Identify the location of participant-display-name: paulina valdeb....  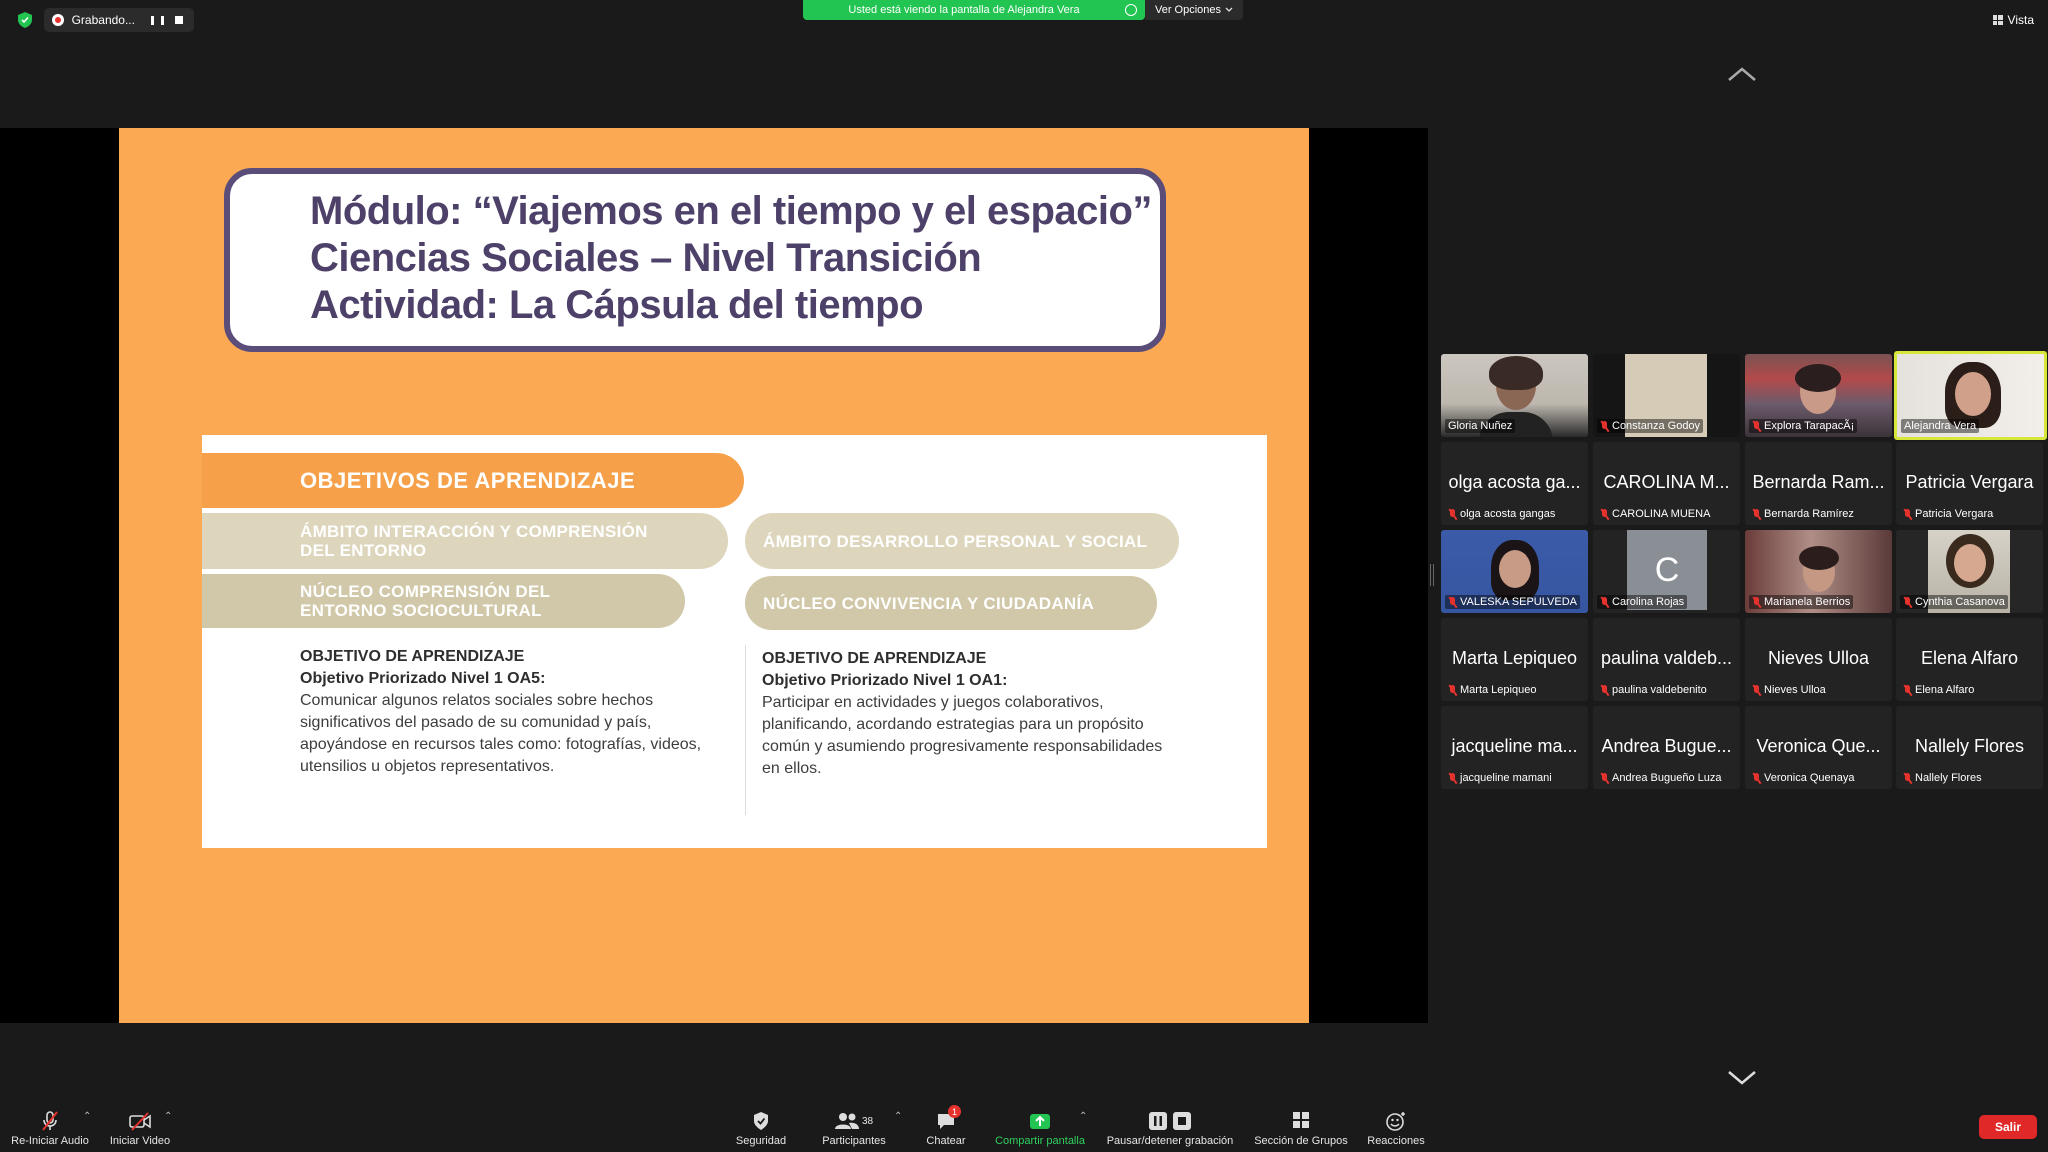
(1666, 658).